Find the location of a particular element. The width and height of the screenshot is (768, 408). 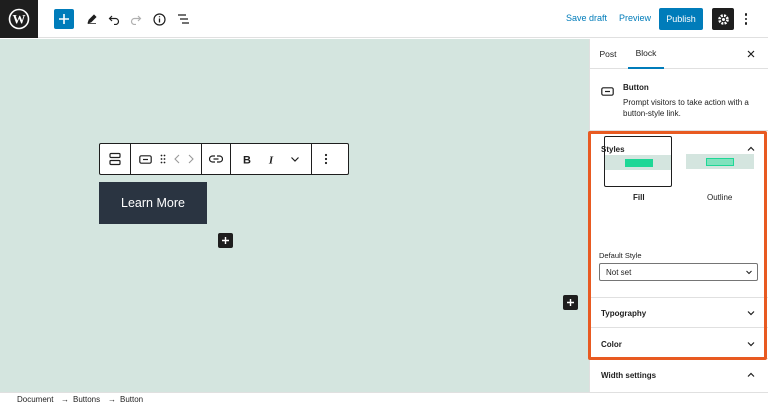

svg-text: W is located at coordinates (19, 19).